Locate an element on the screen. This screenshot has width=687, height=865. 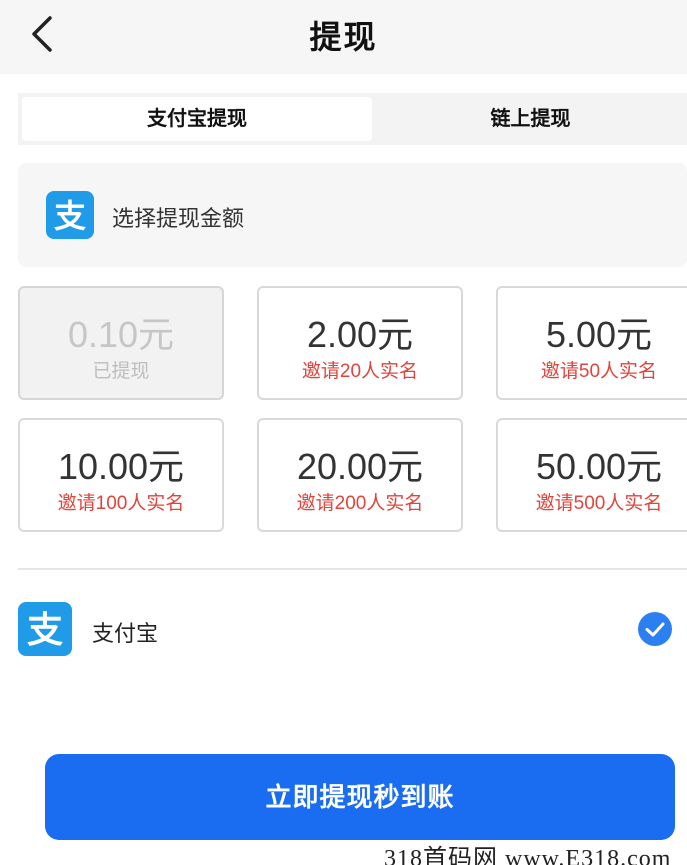
check-circle-icon is located at coordinates (655, 629).